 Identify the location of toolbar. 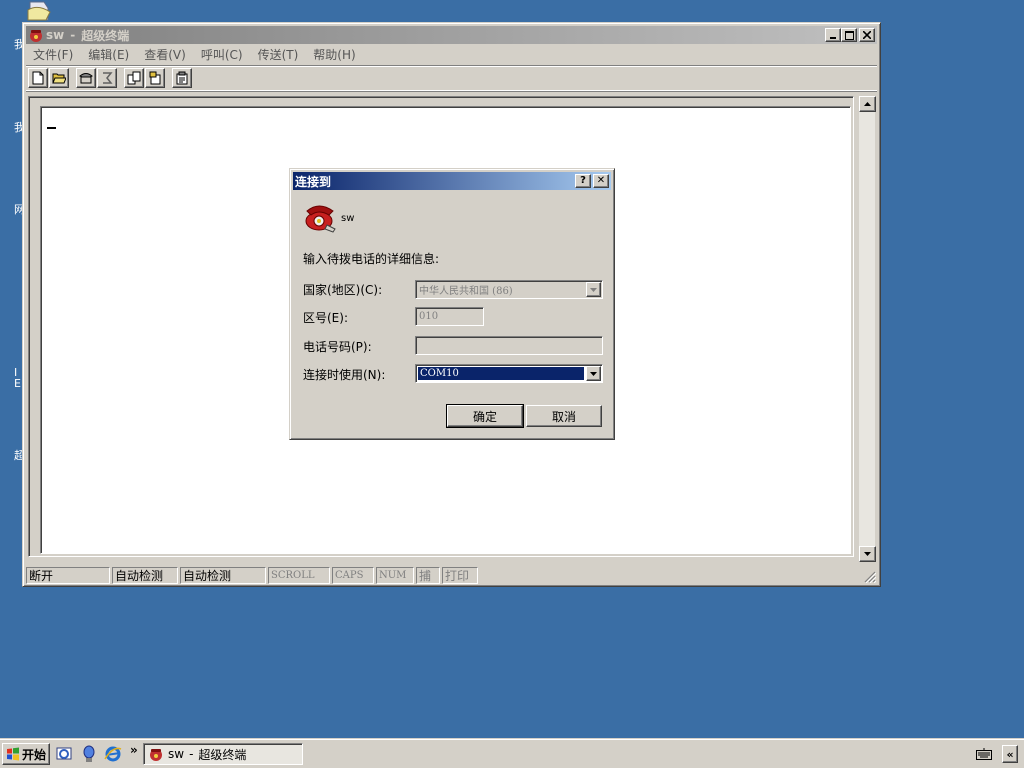
(451, 78).